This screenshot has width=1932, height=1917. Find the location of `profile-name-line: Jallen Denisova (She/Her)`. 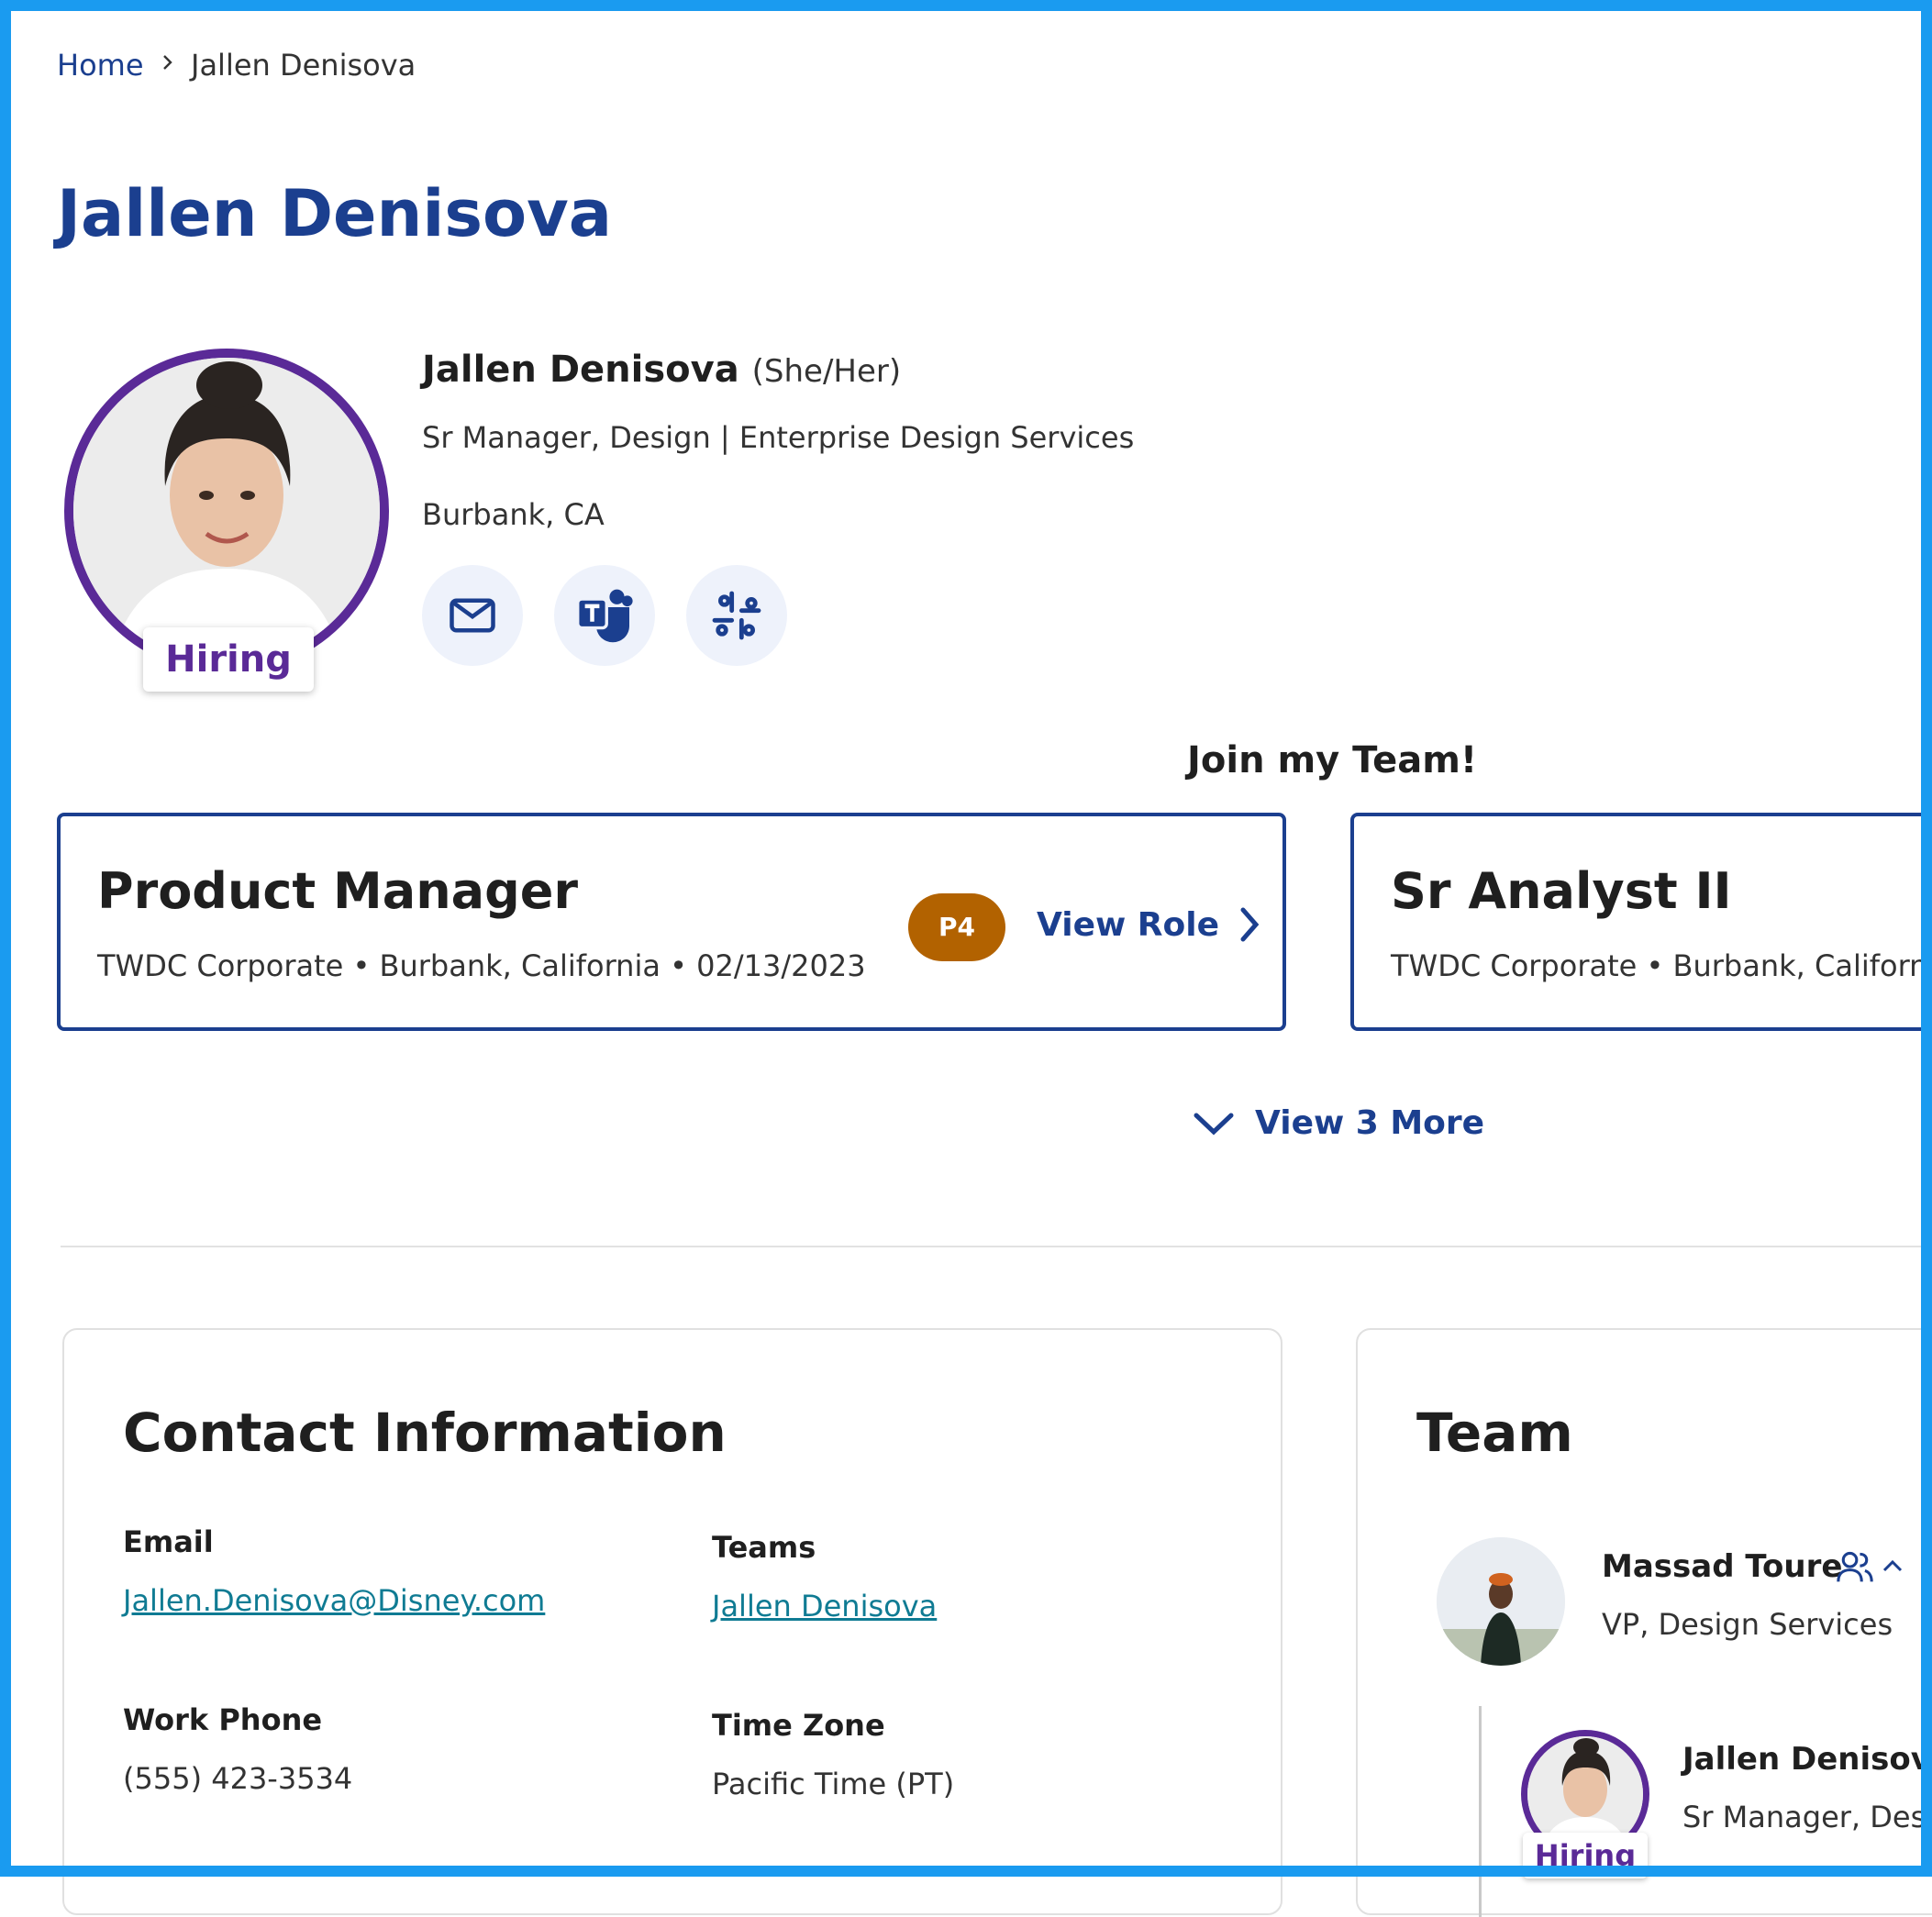

profile-name-line: Jallen Denisova (She/Her) is located at coordinates (661, 370).